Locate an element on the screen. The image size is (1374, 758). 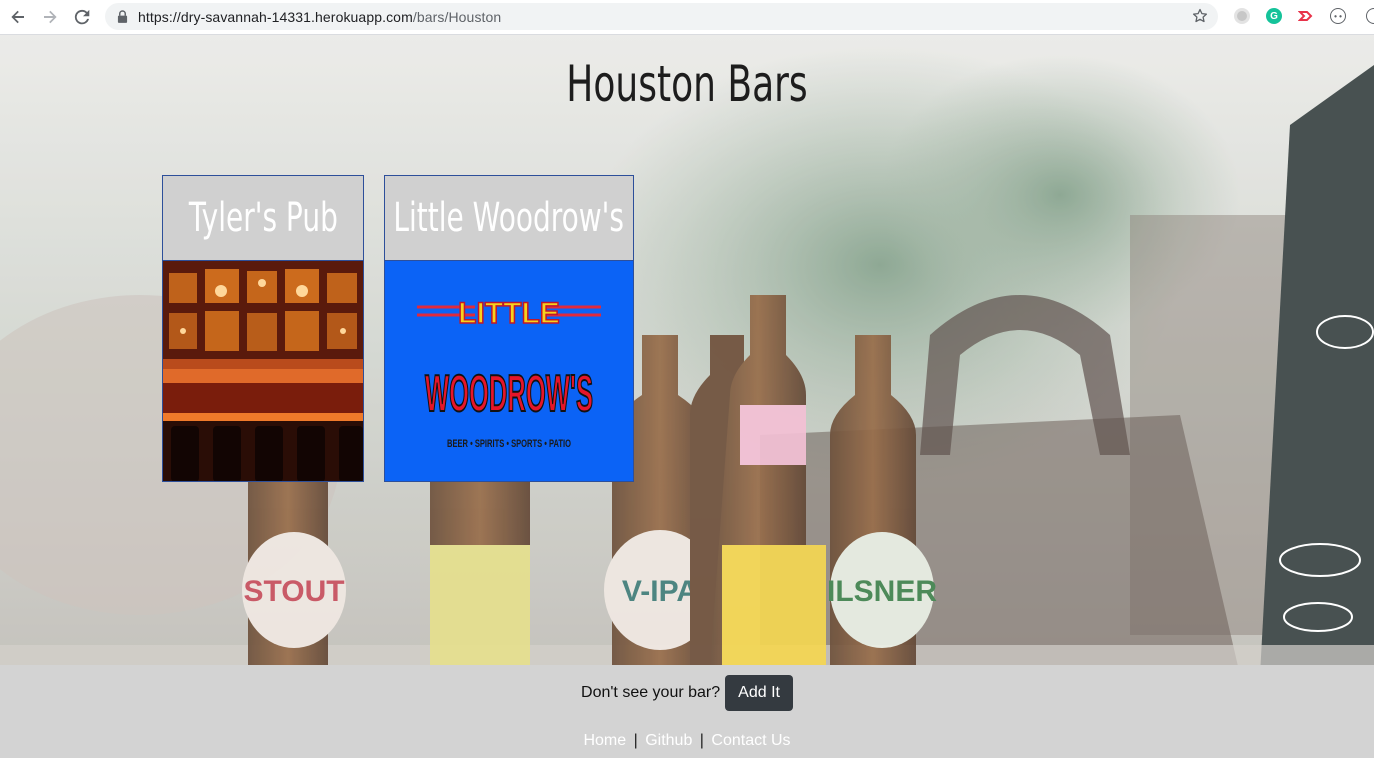
logo-text-top: LITTLE is located at coordinates (509, 313).